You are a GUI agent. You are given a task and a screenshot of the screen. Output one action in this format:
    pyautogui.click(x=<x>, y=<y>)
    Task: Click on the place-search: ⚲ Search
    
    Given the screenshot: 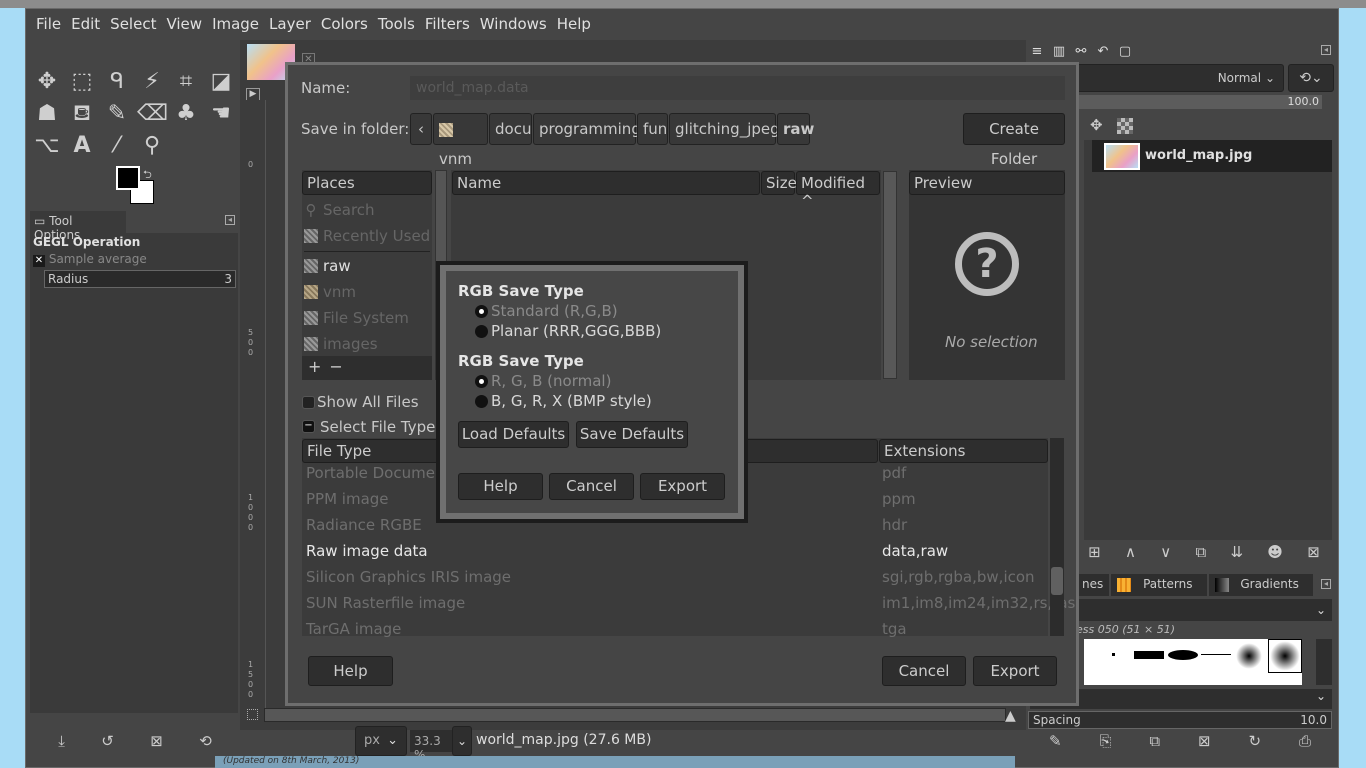 What is the action you would take?
    pyautogui.click(x=339, y=210)
    